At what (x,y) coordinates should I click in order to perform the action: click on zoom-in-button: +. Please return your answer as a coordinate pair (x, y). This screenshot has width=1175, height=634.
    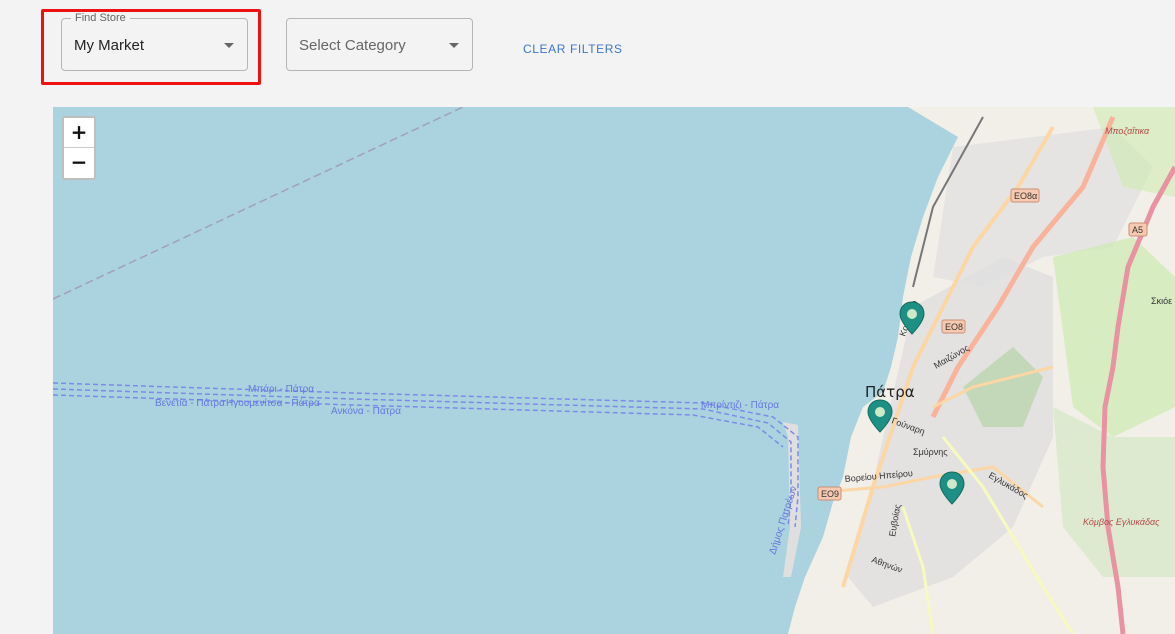
    Looking at the image, I should click on (79, 133).